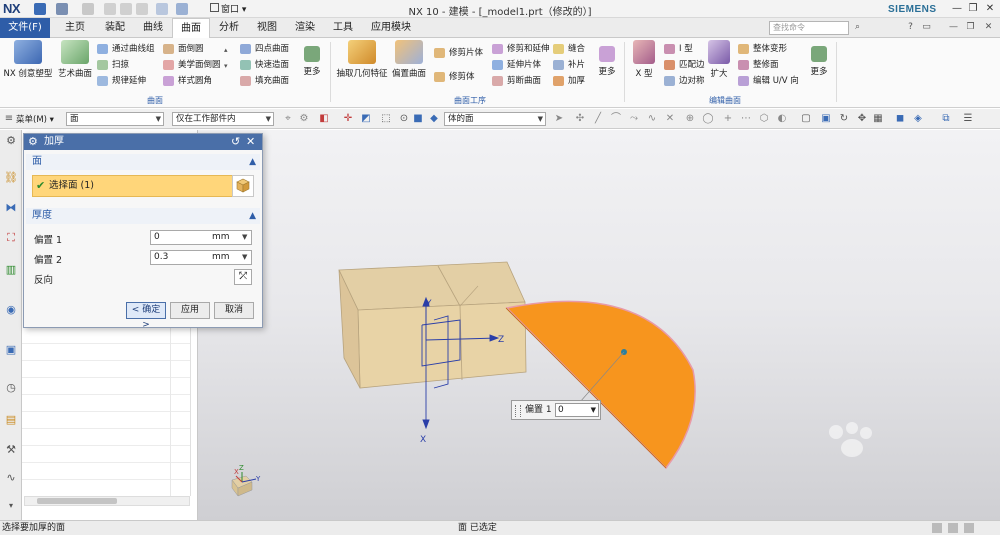 The image size is (1000, 535). I want to click on snap-point-icon: +, so click(728, 119).